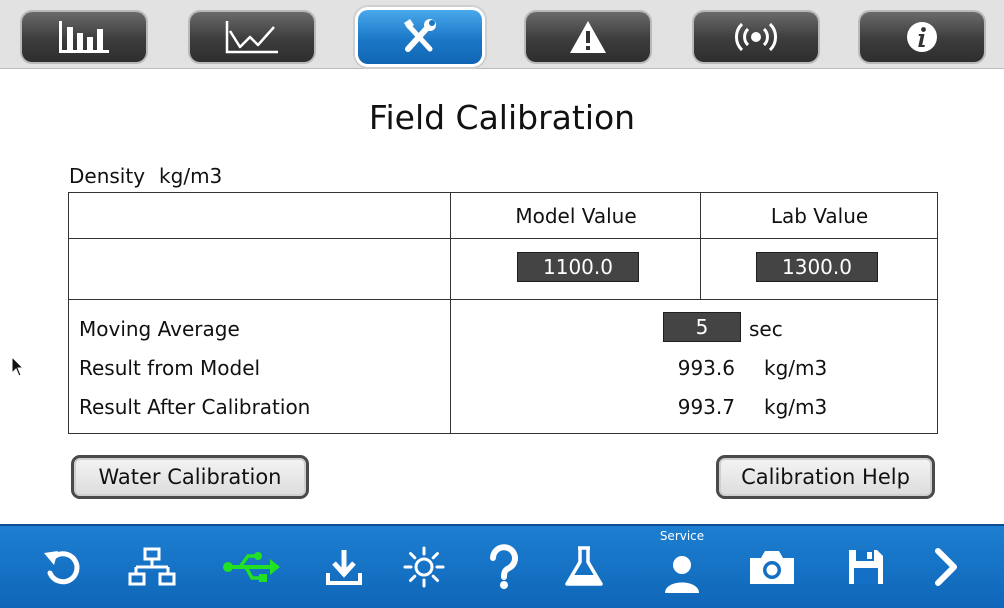 This screenshot has width=1004, height=608. I want to click on tab-info, so click(922, 37).